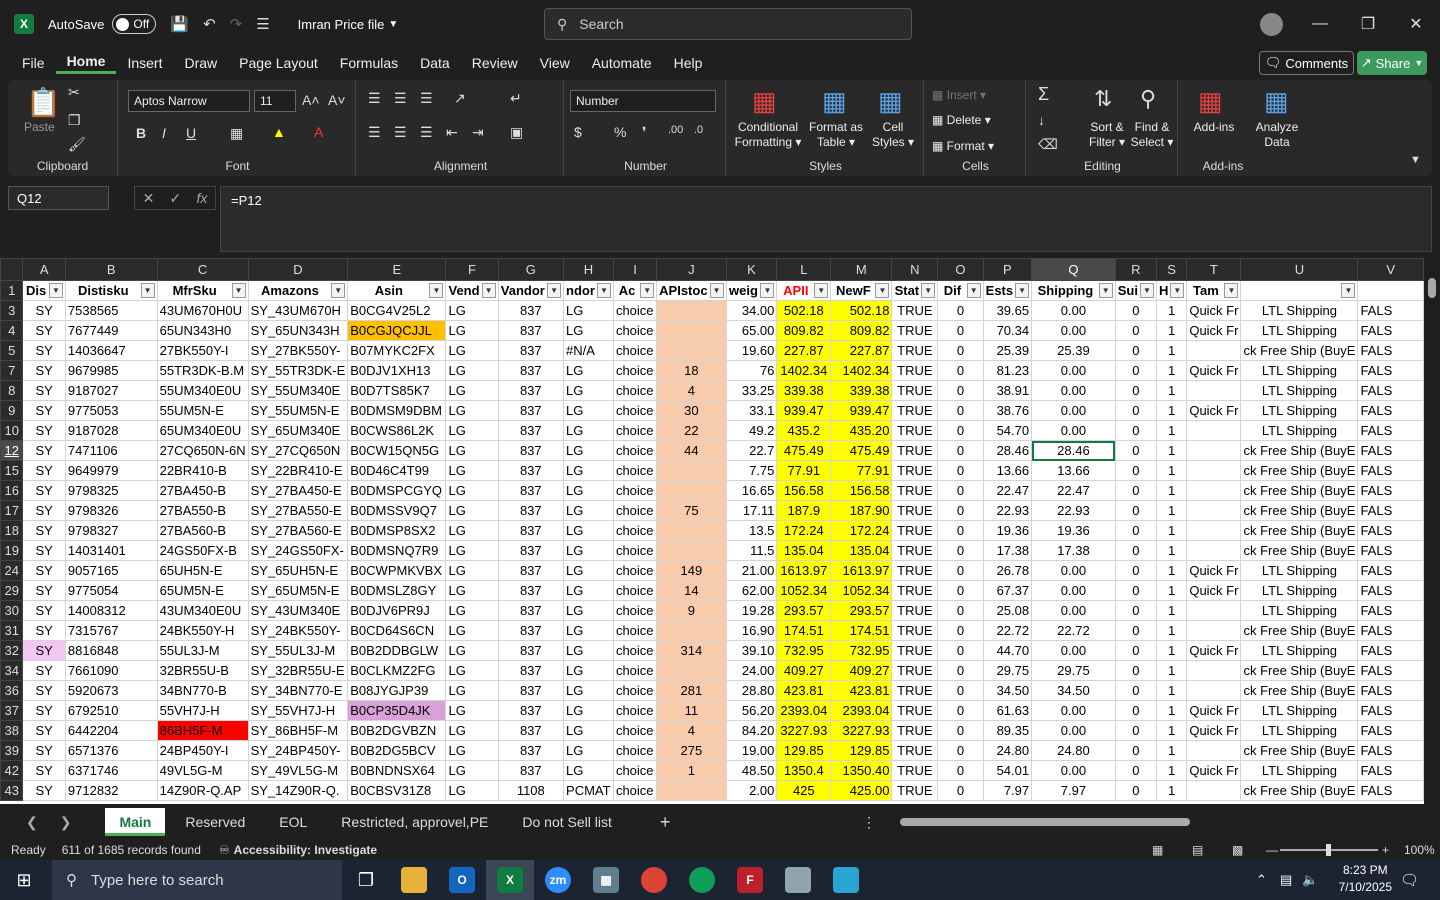 Image resolution: width=1440 pixels, height=900 pixels. I want to click on cell-c: 65UH5N-E, so click(202, 570).